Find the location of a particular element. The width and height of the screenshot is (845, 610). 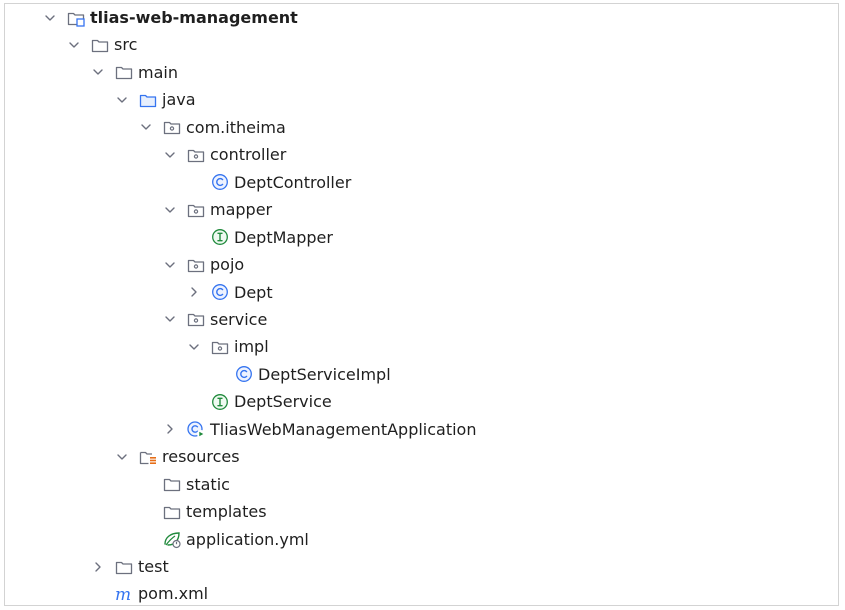

tree-item: DeptService is located at coordinates (259, 401).